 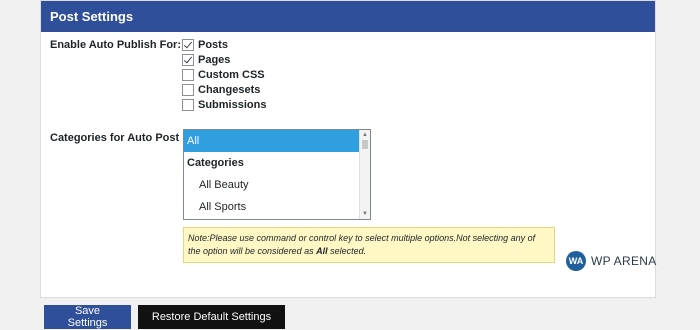 I want to click on checkbox-row-changesets: Changesets, so click(x=224, y=89).